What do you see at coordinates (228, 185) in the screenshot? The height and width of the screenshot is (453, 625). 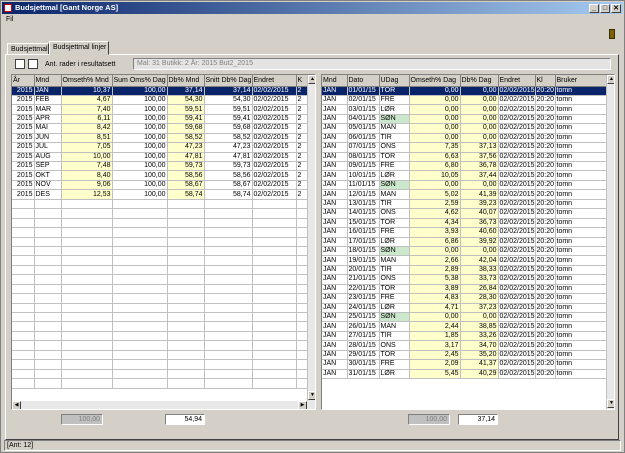 I see `table-cell: 58,67` at bounding box center [228, 185].